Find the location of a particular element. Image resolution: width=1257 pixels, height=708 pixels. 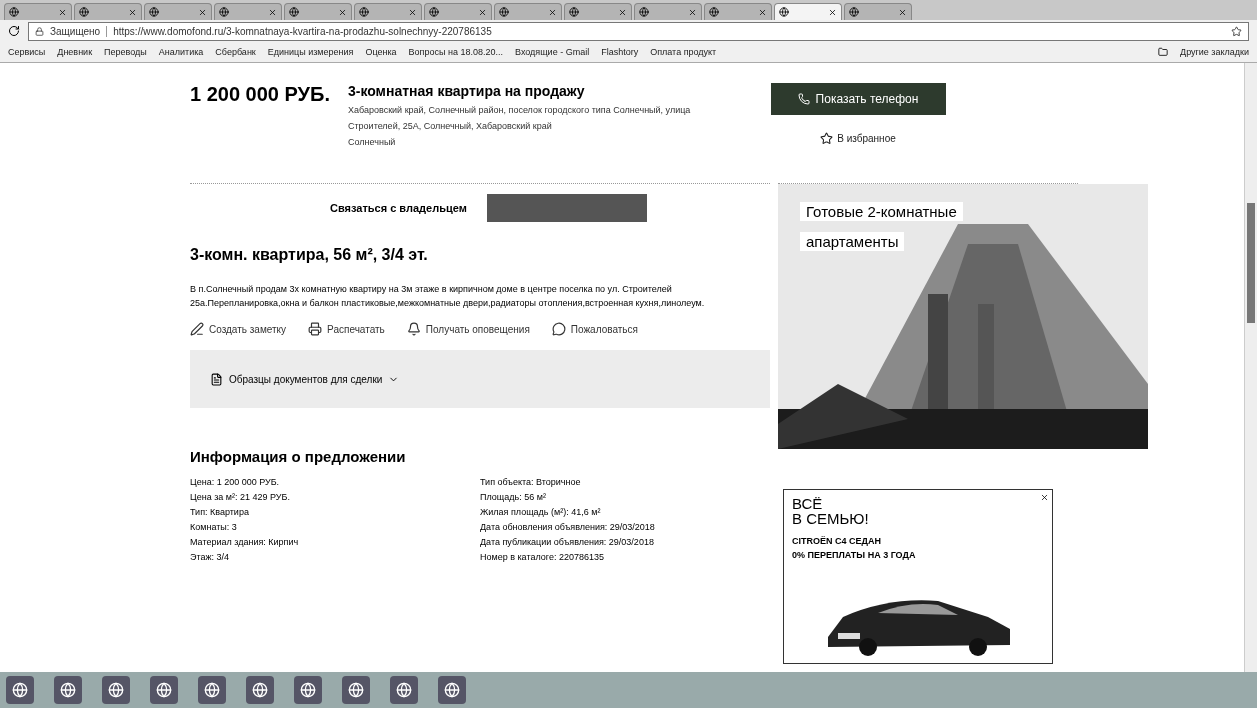

bookmark-link: Сервисы is located at coordinates (27, 52).